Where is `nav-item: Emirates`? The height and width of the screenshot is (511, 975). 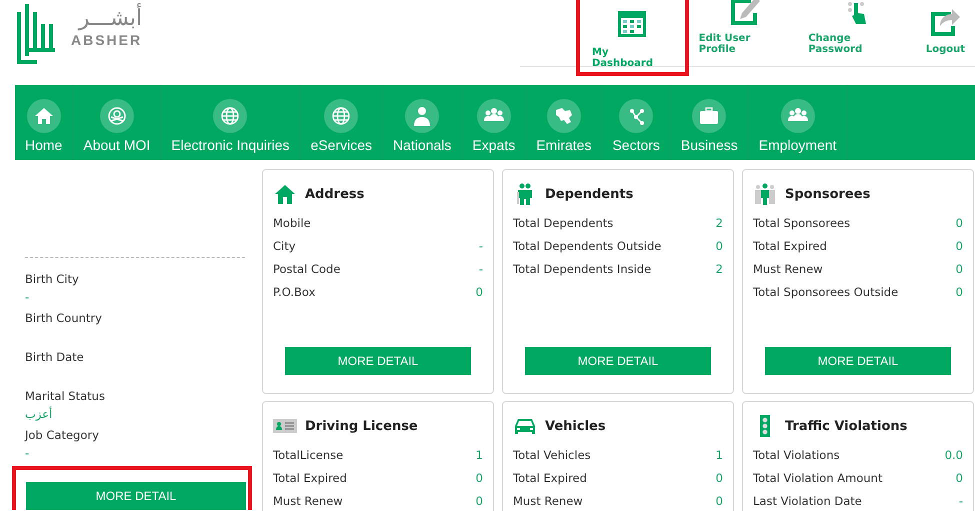 nav-item: Emirates is located at coordinates (564, 122).